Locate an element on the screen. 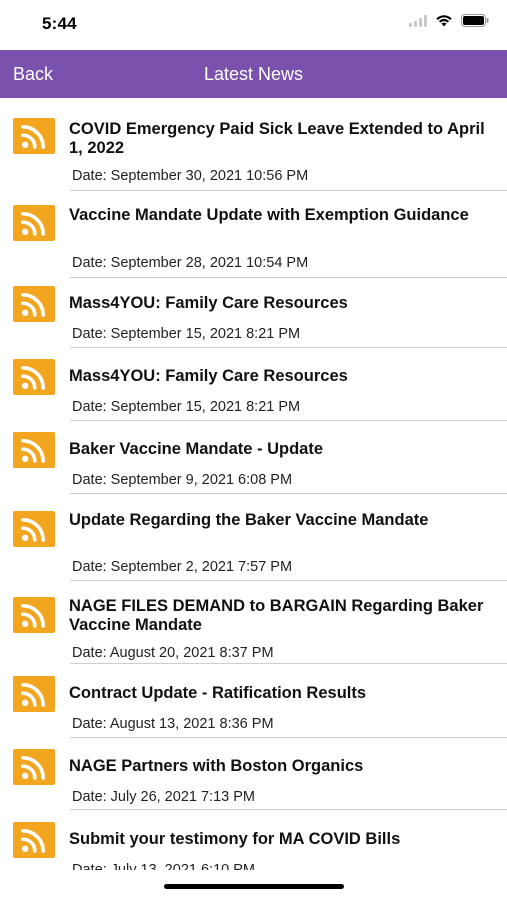 The image size is (507, 900). news-date: Date: July 13, 2021 6:10 PM is located at coordinates (163, 866).